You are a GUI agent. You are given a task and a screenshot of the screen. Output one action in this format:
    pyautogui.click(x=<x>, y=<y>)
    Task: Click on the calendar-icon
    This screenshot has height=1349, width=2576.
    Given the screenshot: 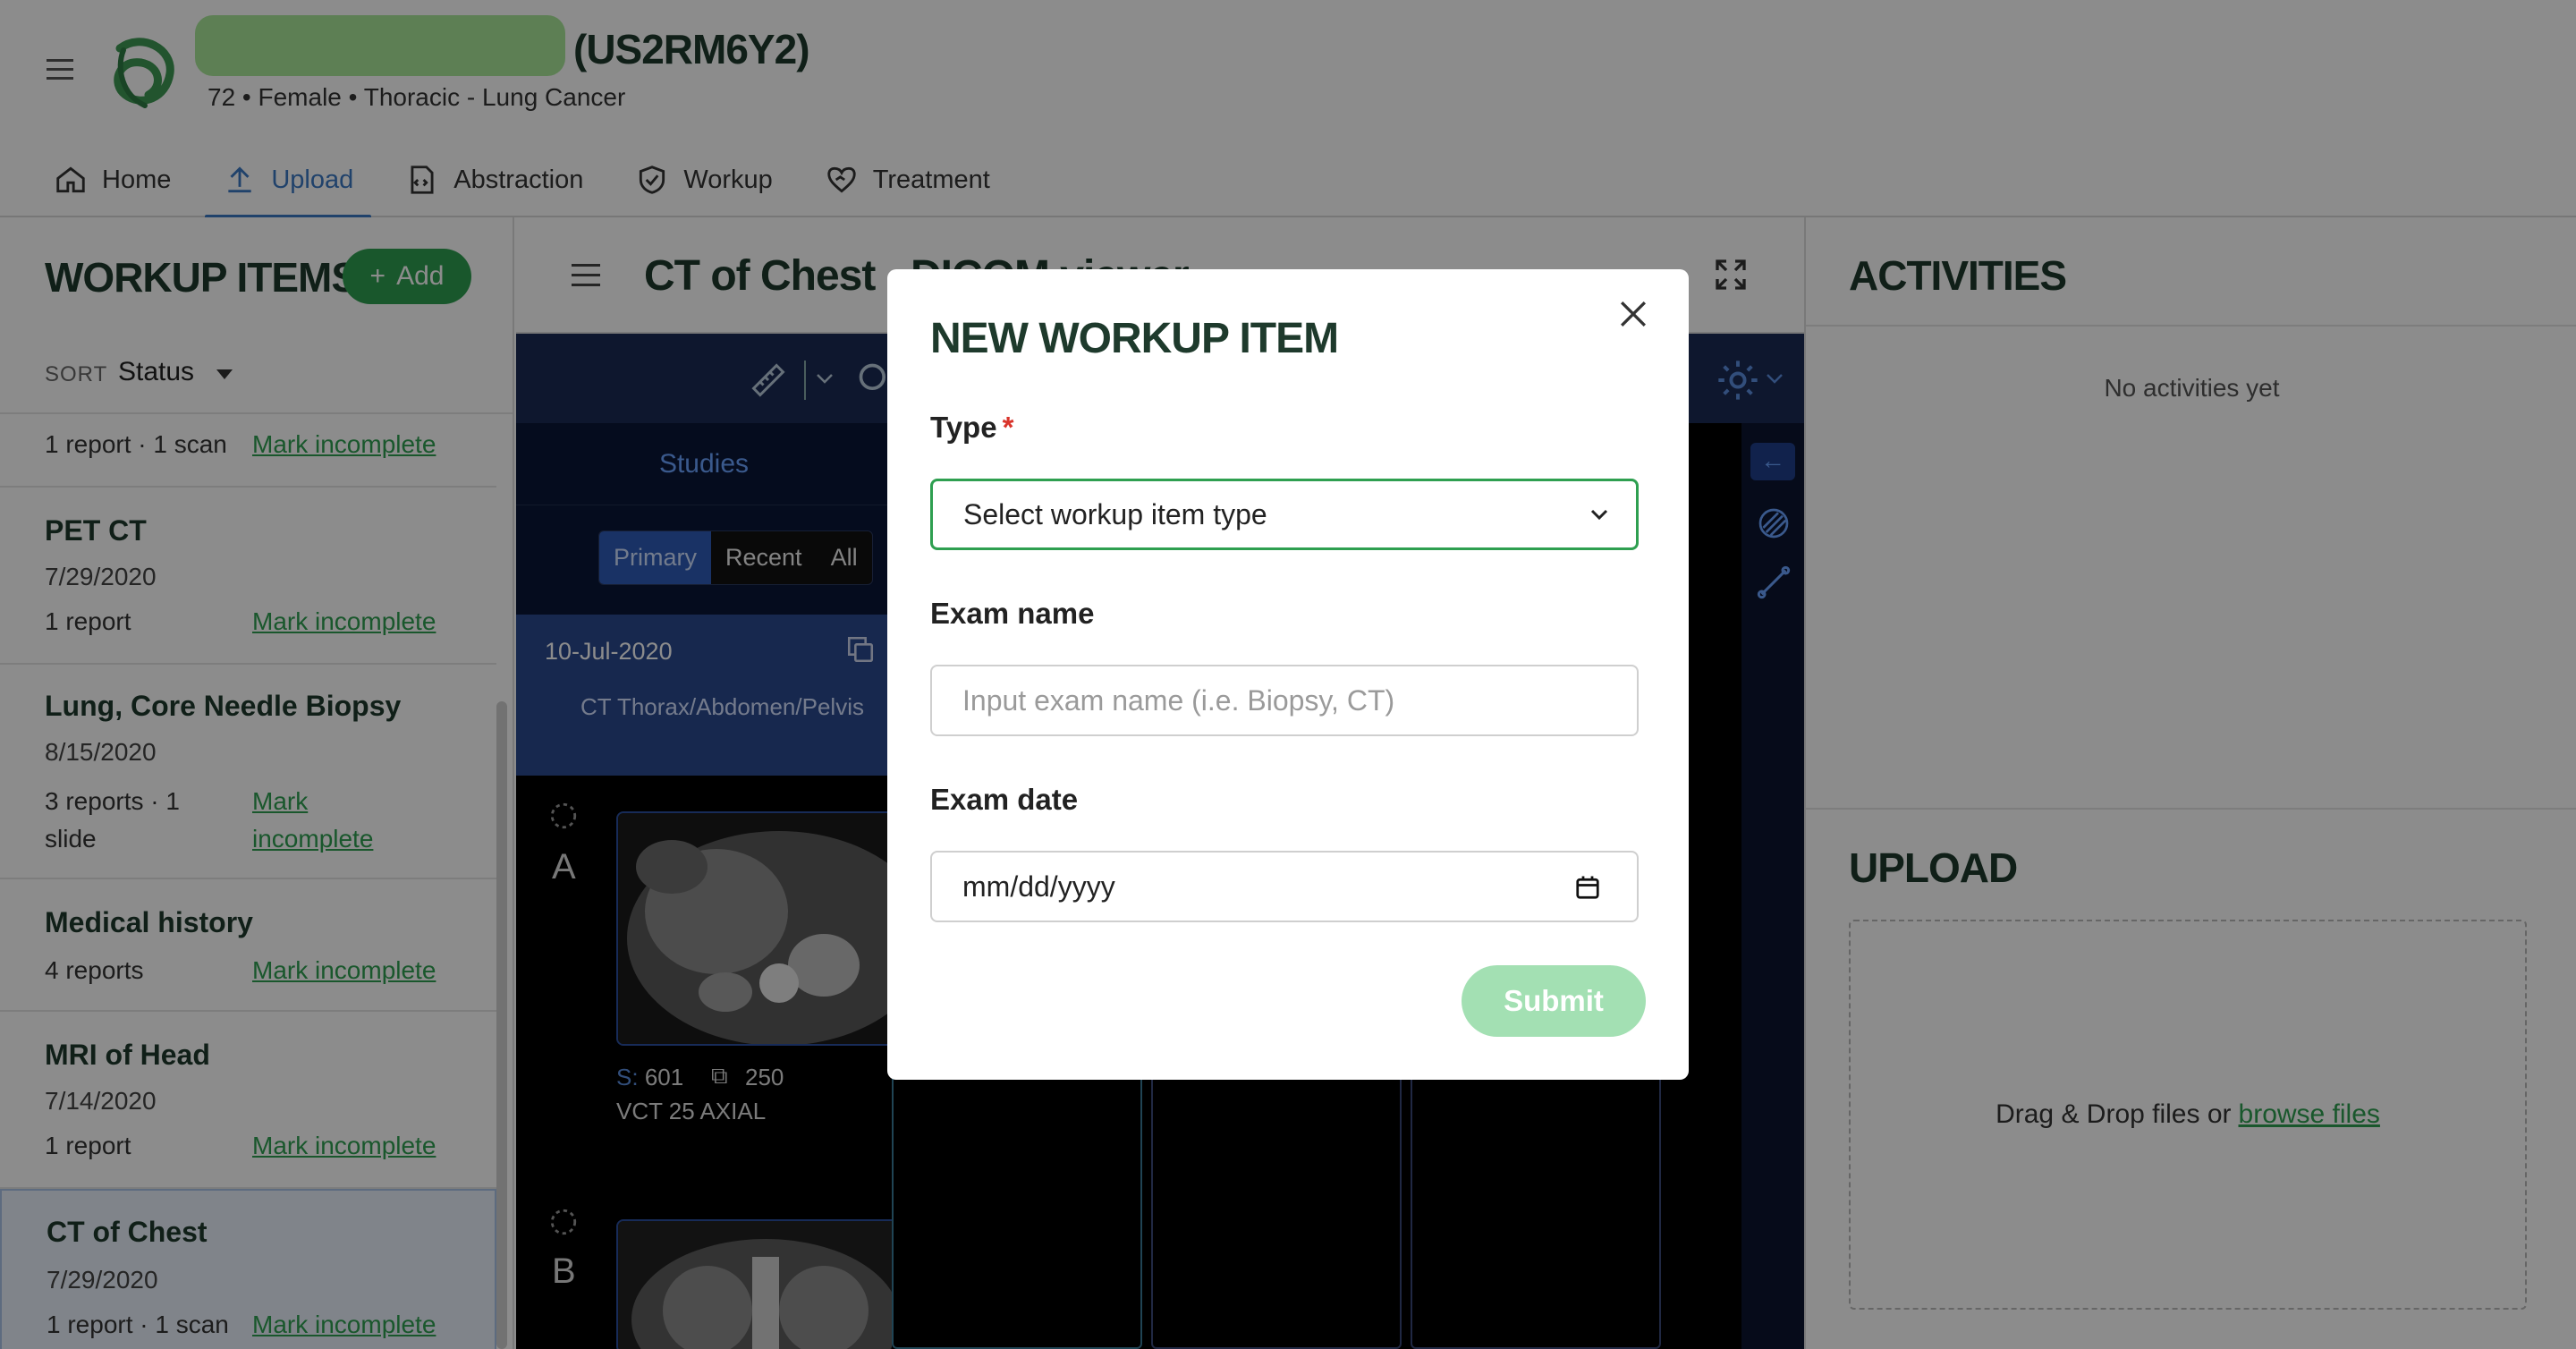 What is the action you would take?
    pyautogui.click(x=1587, y=887)
    